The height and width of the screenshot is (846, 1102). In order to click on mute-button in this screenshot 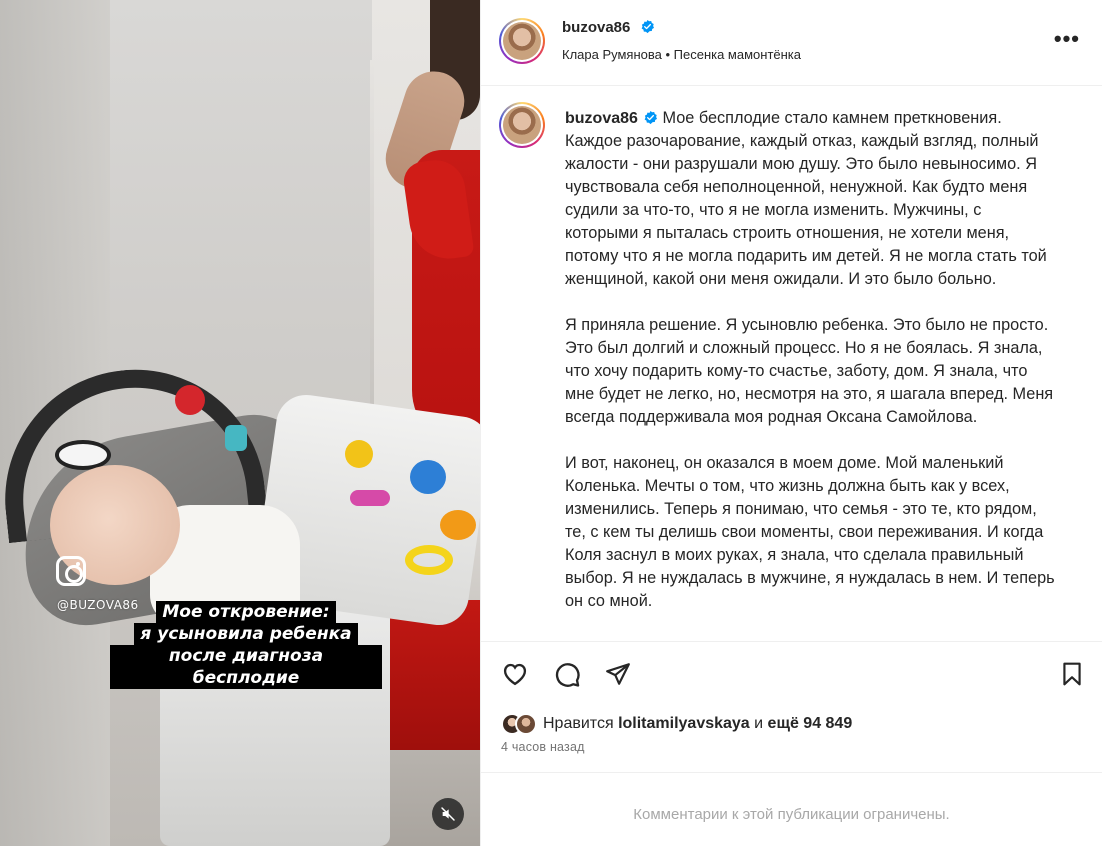, I will do `click(448, 814)`.